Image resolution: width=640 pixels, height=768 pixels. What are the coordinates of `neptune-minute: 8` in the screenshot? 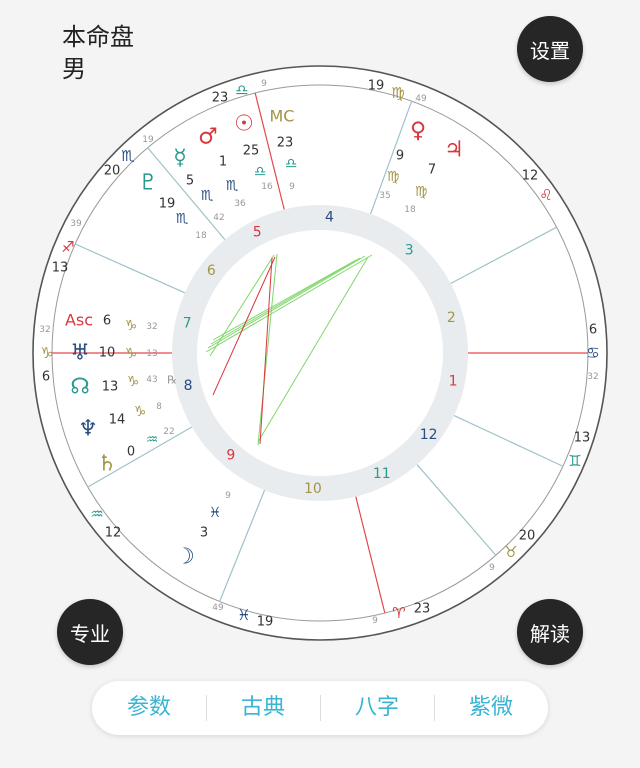 It's located at (159, 407).